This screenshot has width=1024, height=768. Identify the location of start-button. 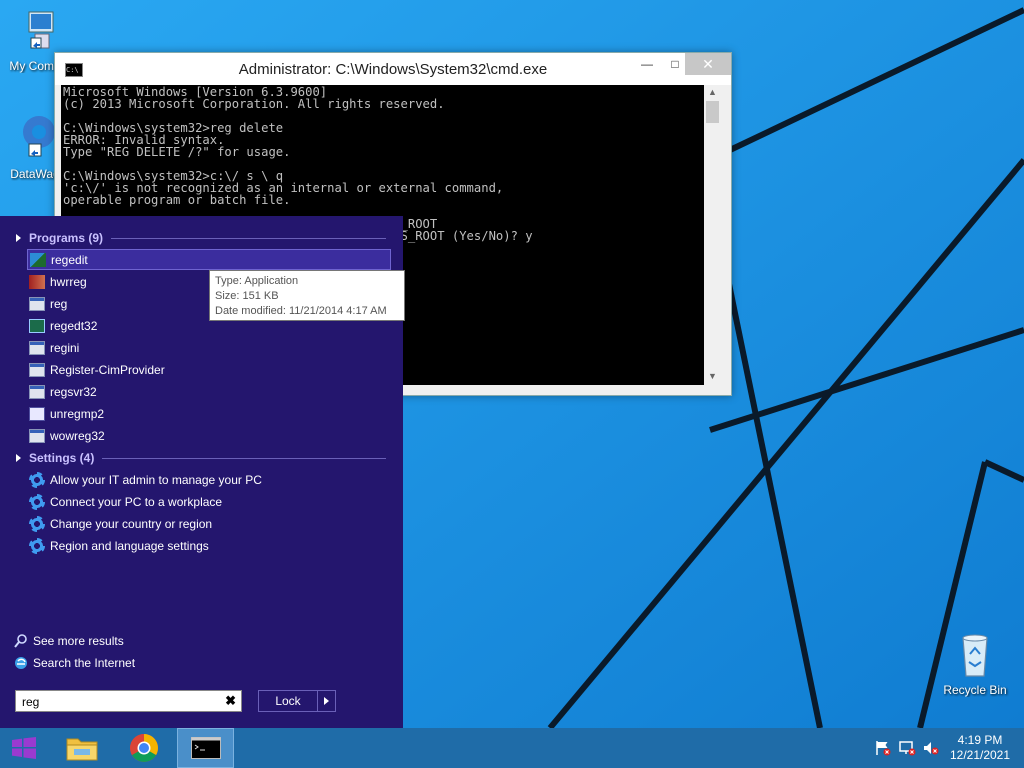
(24, 748).